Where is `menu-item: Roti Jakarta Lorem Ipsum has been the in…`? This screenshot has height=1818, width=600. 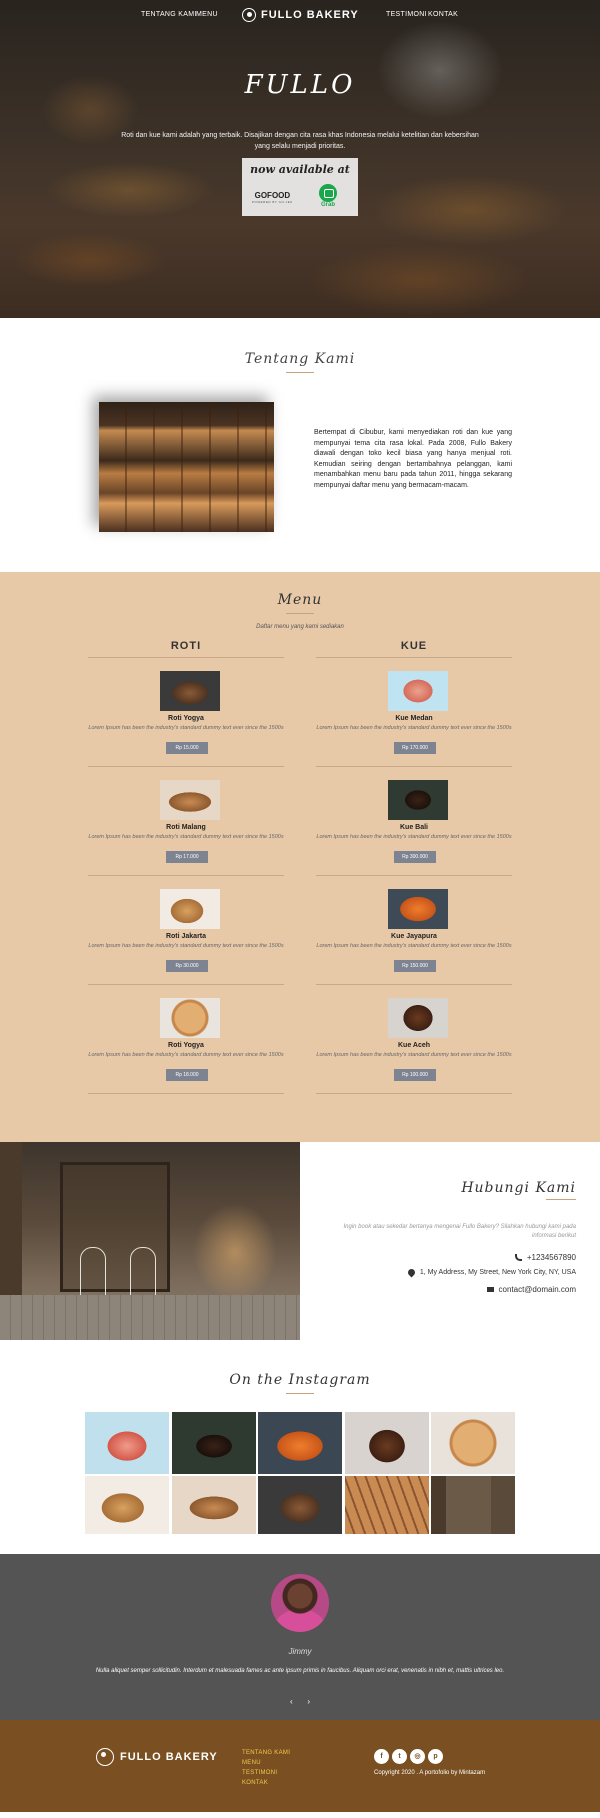 menu-item: Roti Jakarta Lorem Ipsum has been the in… is located at coordinates (186, 930).